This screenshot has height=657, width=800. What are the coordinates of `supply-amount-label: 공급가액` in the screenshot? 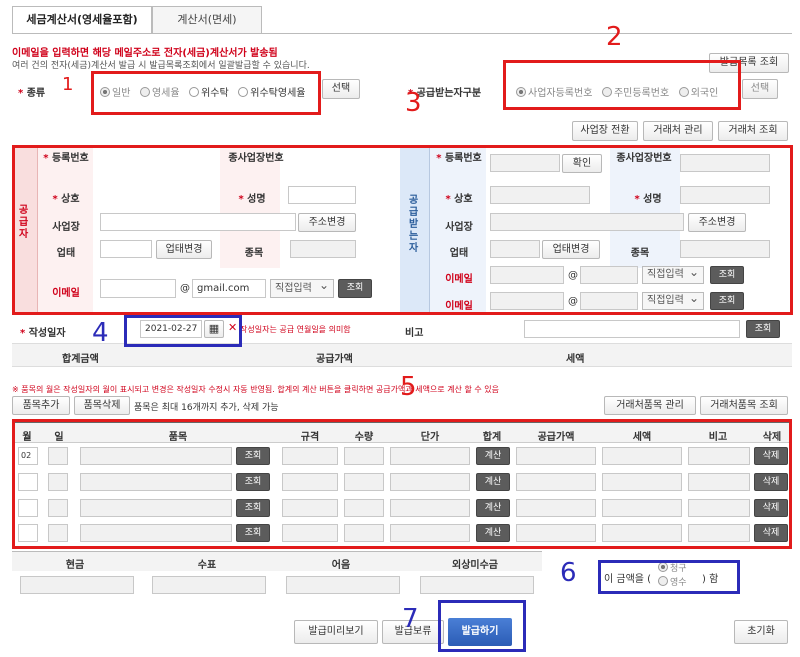 It's located at (334, 359).